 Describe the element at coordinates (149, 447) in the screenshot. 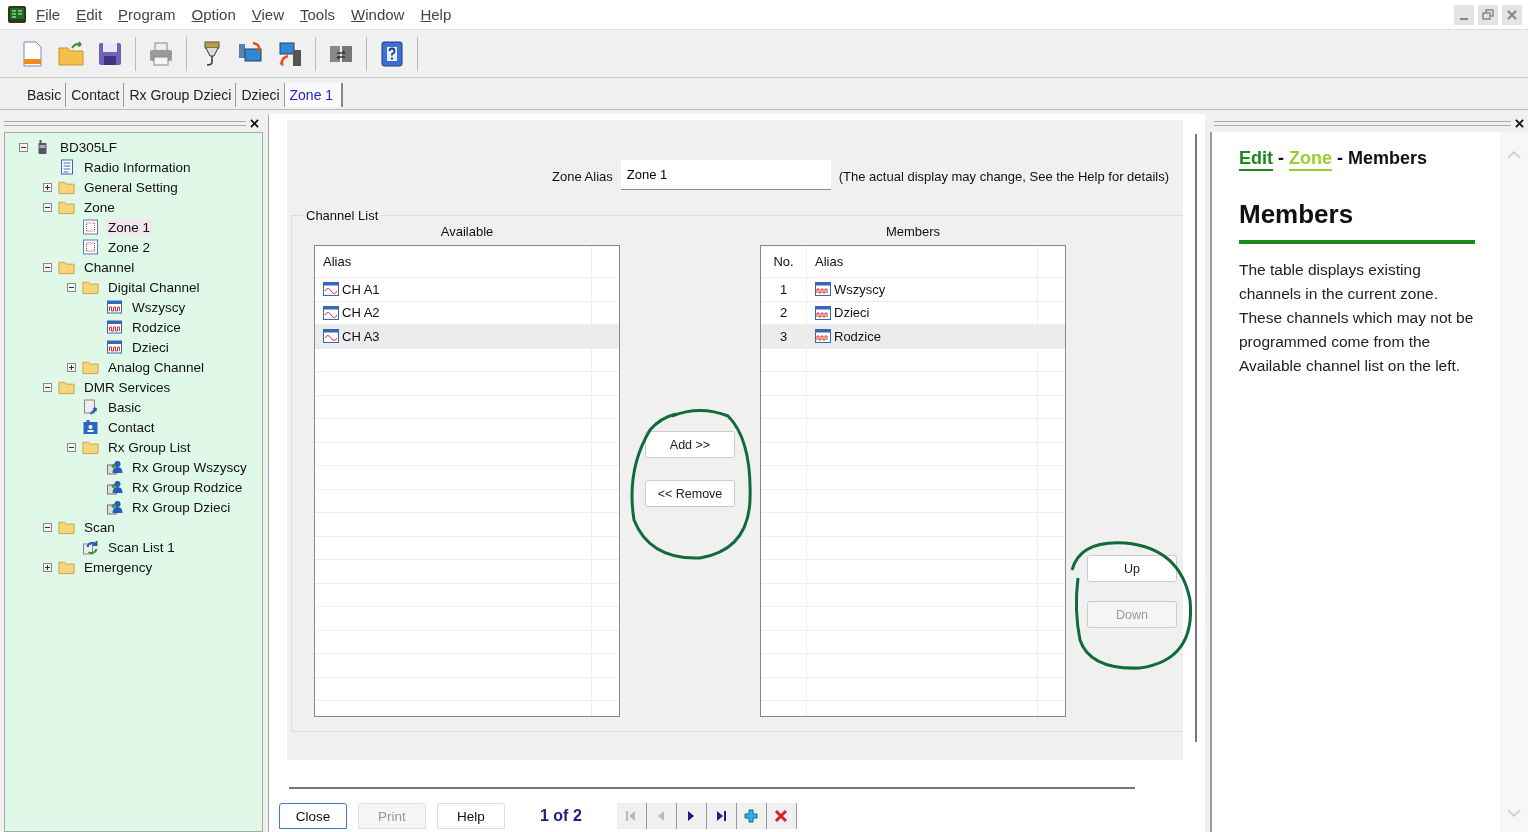

I see `tree-item: Rx Group List` at that location.